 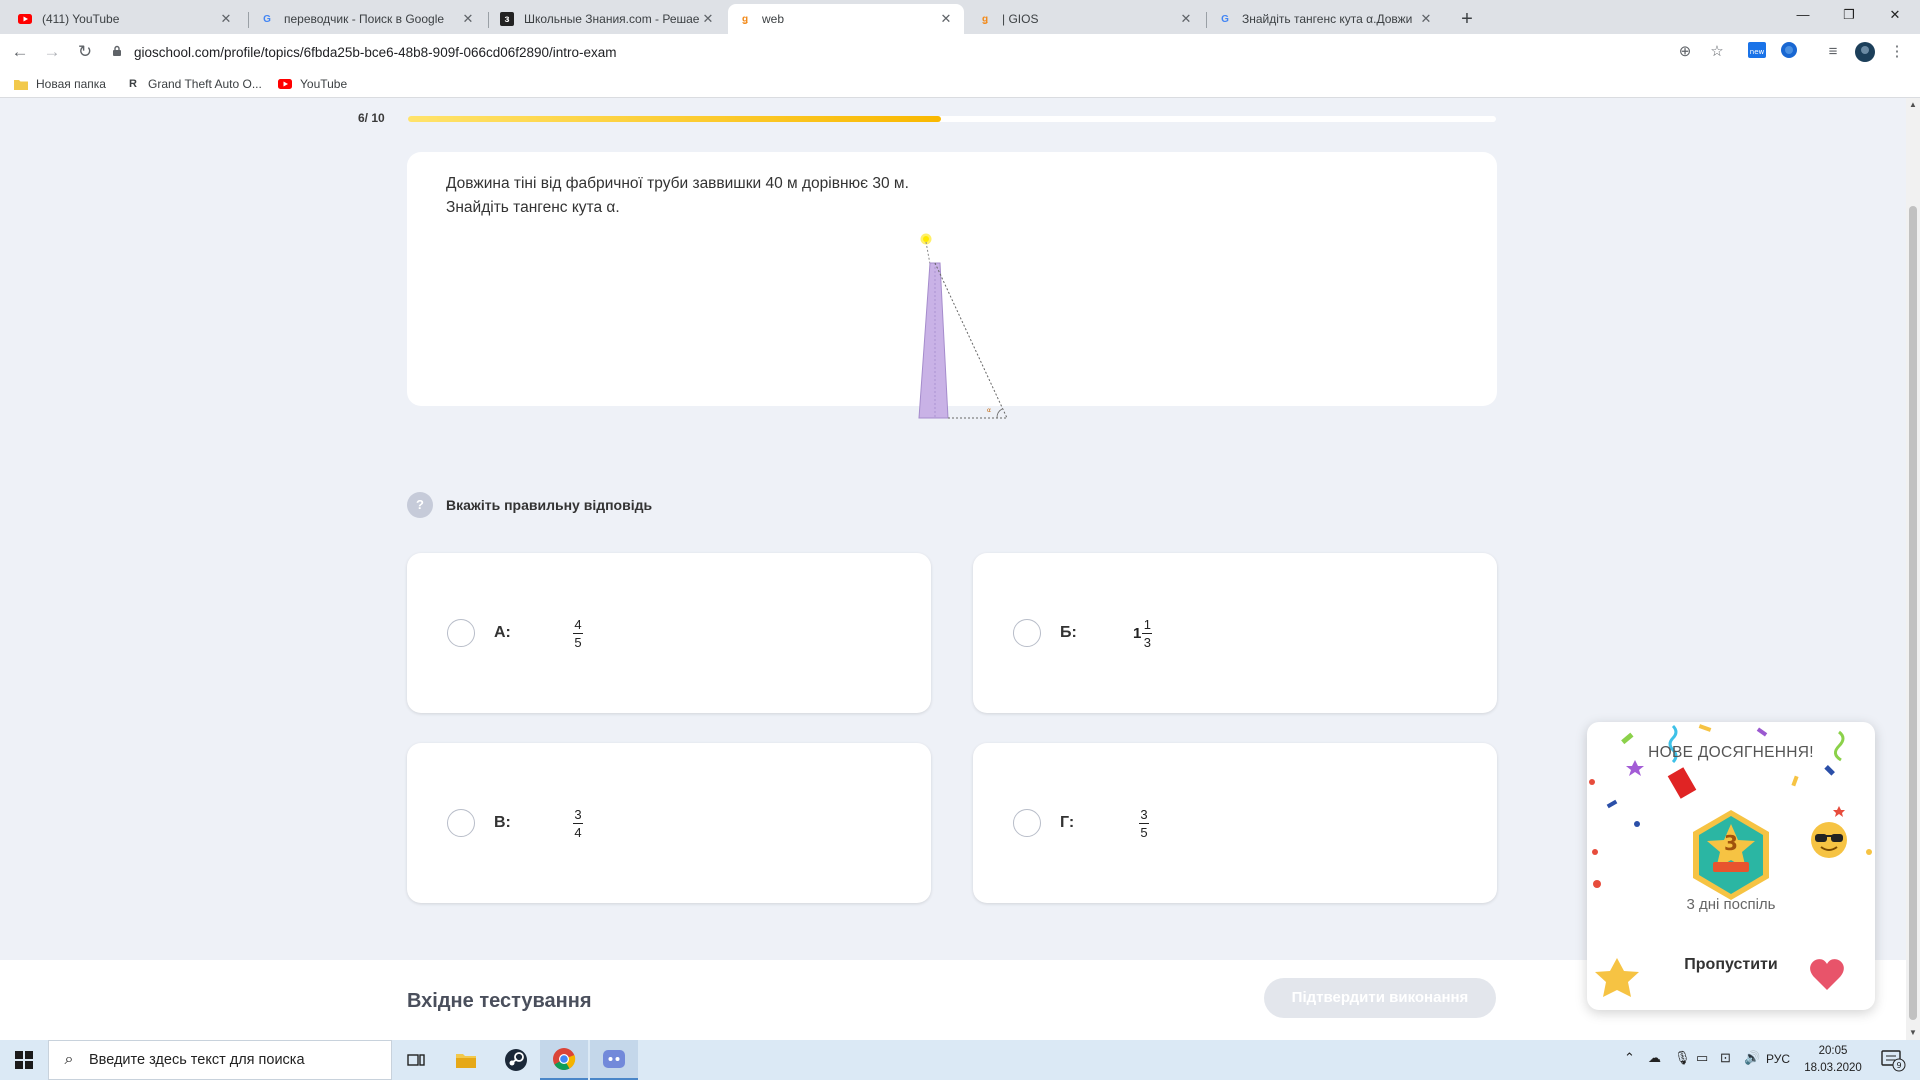 What do you see at coordinates (1068, 632) in the screenshot?
I see `answer-letter: Б:` at bounding box center [1068, 632].